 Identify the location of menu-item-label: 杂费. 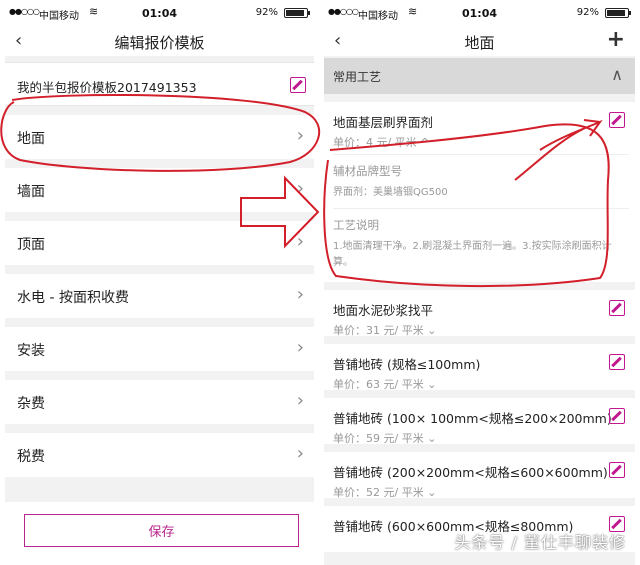
(31, 404).